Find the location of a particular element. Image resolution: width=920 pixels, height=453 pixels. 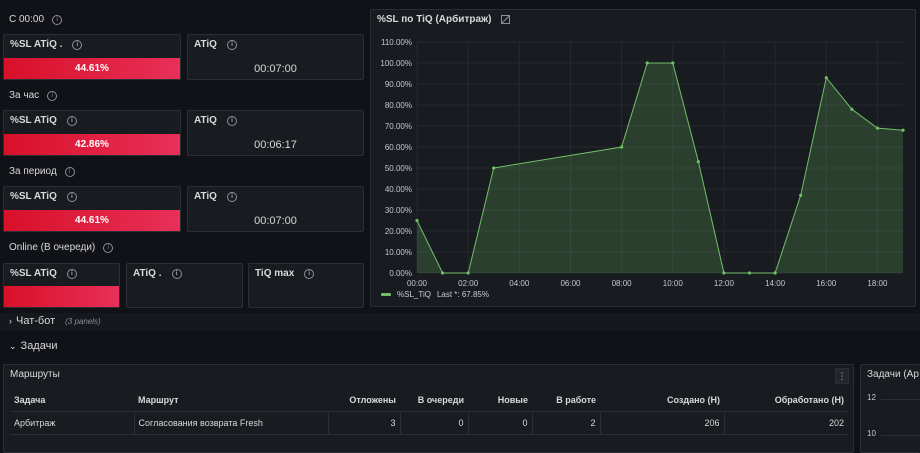

x-tick-label: 14:00 is located at coordinates (775, 283).